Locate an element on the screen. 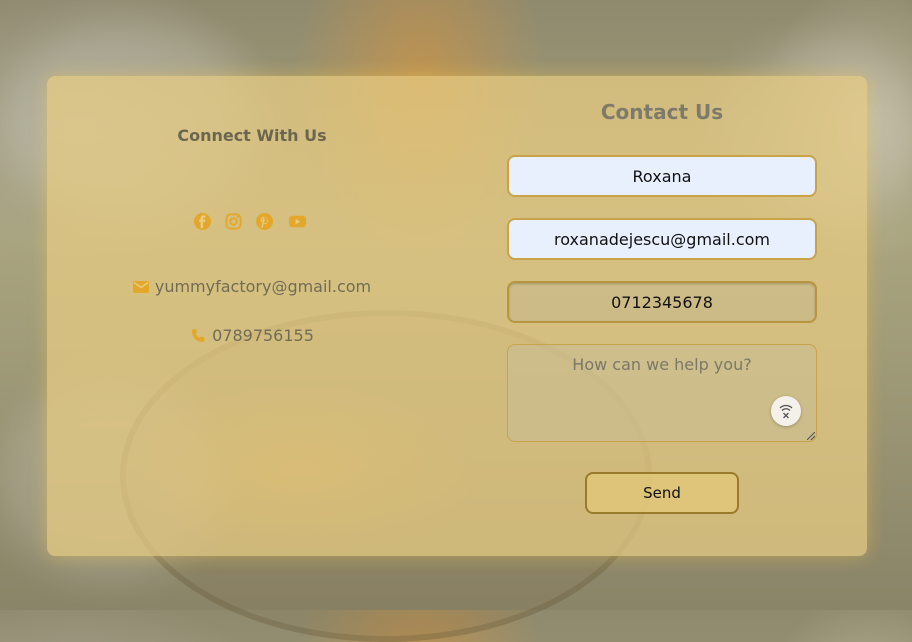 This screenshot has height=642, width=912. phone-text: 0789756155 is located at coordinates (263, 335).